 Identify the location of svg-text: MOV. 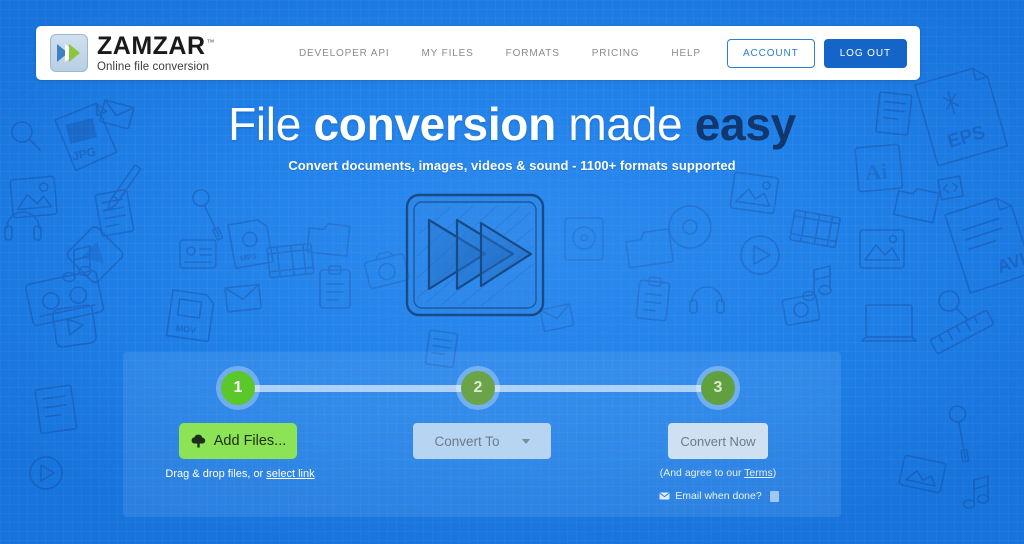
(186, 329).